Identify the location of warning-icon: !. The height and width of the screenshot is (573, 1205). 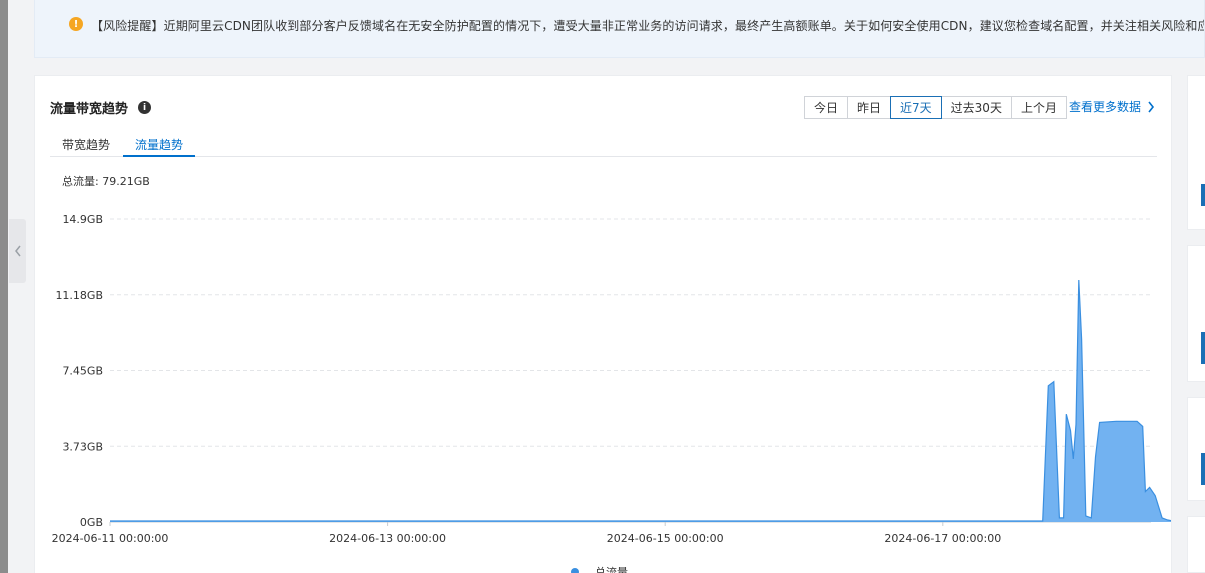
(76, 24).